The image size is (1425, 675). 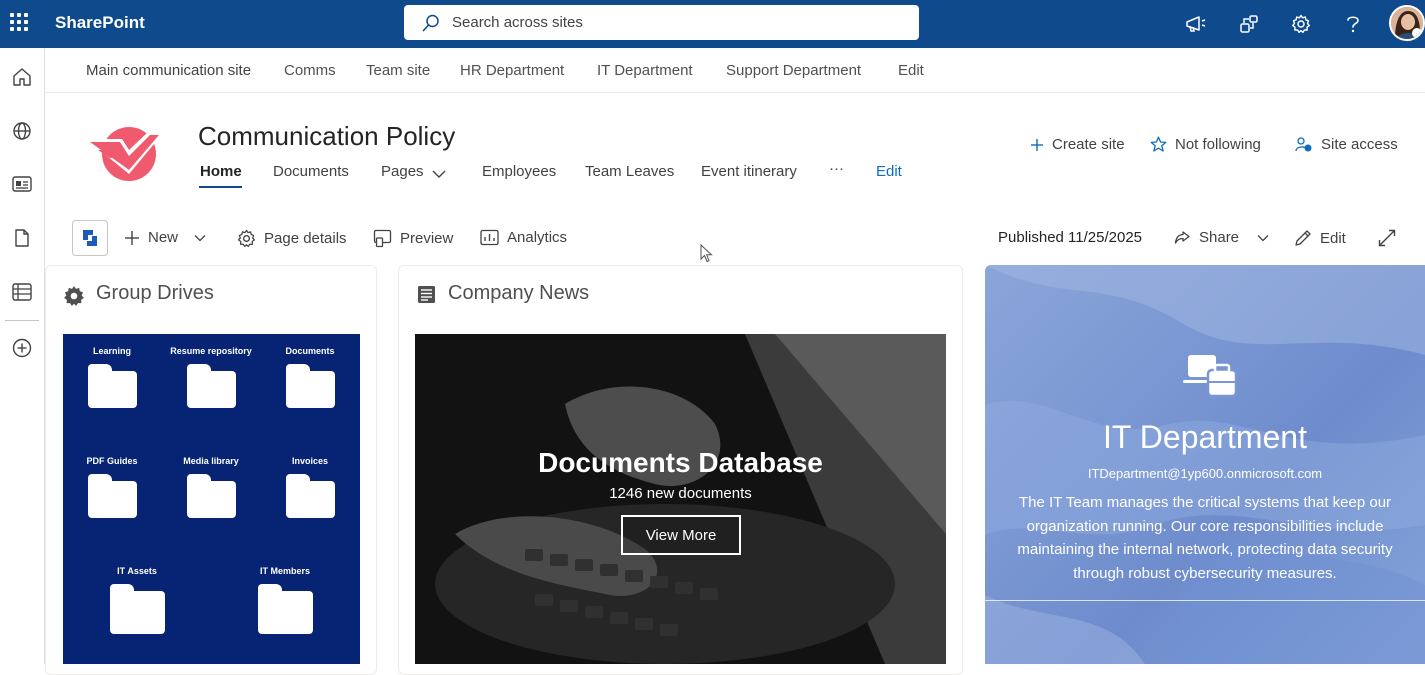 I want to click on folder-resume-repository: Resume repository, so click(x=211, y=377).